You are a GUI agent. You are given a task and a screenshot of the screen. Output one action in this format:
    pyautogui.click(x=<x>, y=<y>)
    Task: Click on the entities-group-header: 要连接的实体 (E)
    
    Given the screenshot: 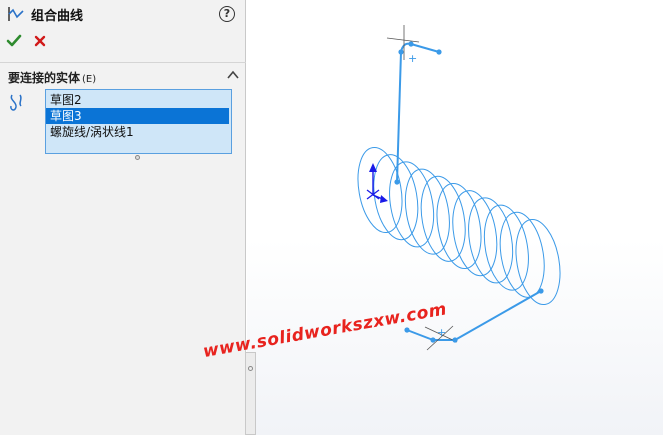 What is the action you would take?
    pyautogui.click(x=123, y=75)
    